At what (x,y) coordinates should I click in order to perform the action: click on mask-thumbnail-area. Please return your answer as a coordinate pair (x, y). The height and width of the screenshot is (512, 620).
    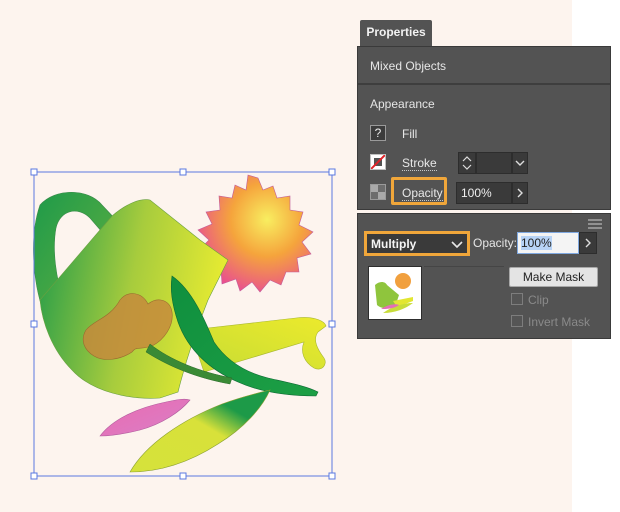
    Looking at the image, I should click on (464, 296).